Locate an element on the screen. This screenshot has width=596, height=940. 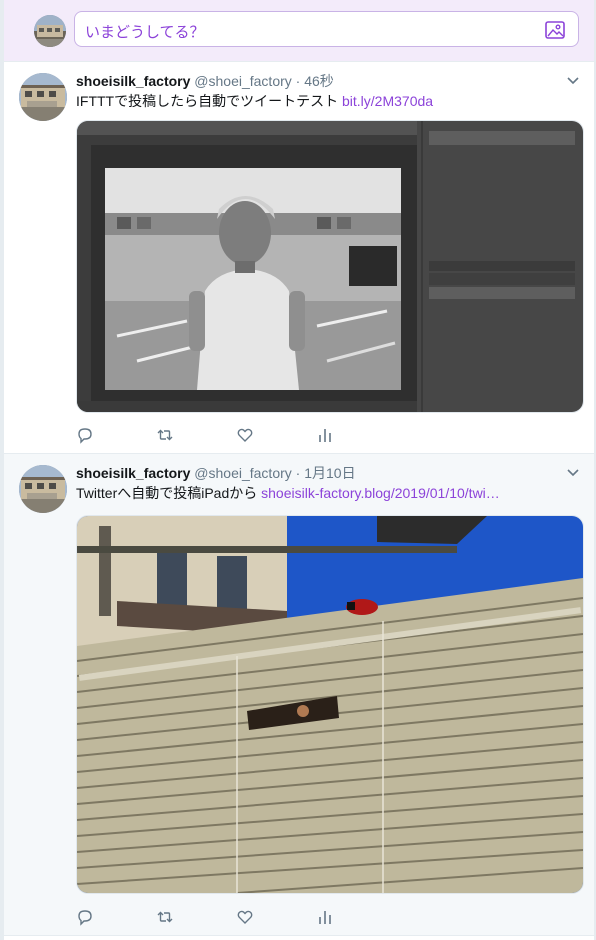
tweet-body: Twitterへ自動で投稿iPadから is located at coordinates (169, 493).